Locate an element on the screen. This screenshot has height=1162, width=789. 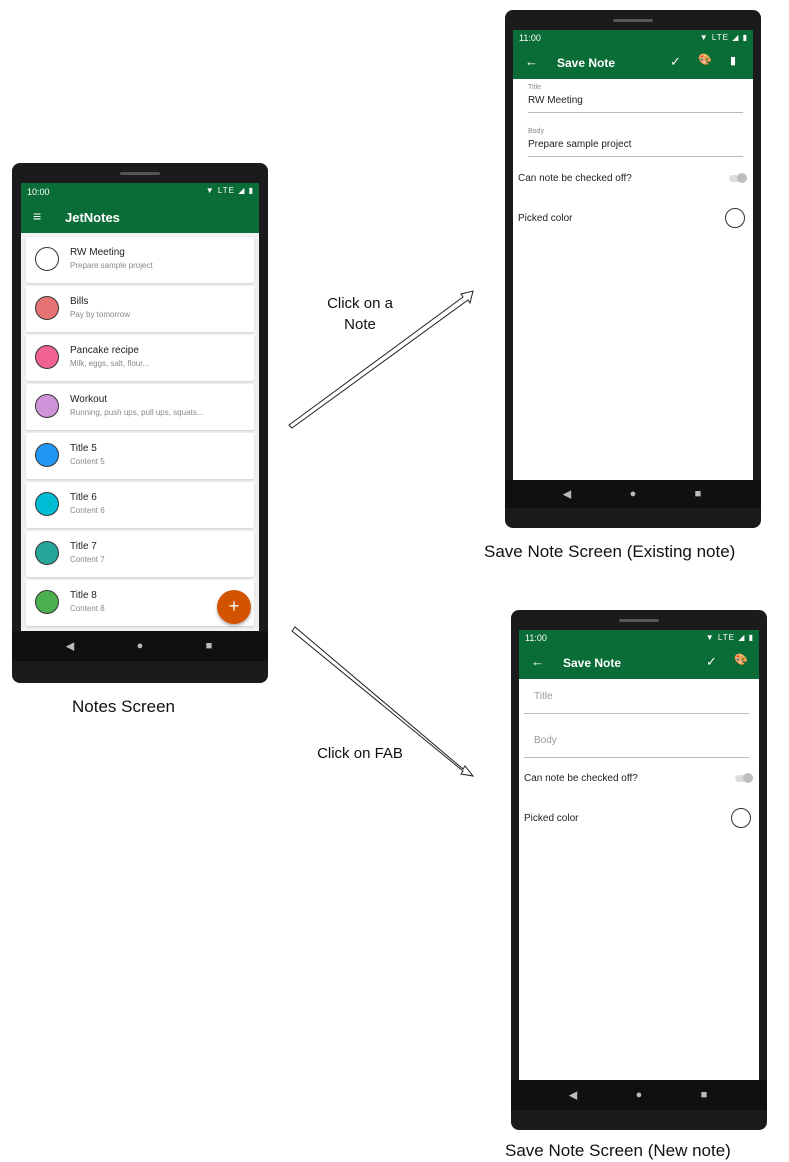
click-note-line-2: Note is located at coordinates (360, 324).